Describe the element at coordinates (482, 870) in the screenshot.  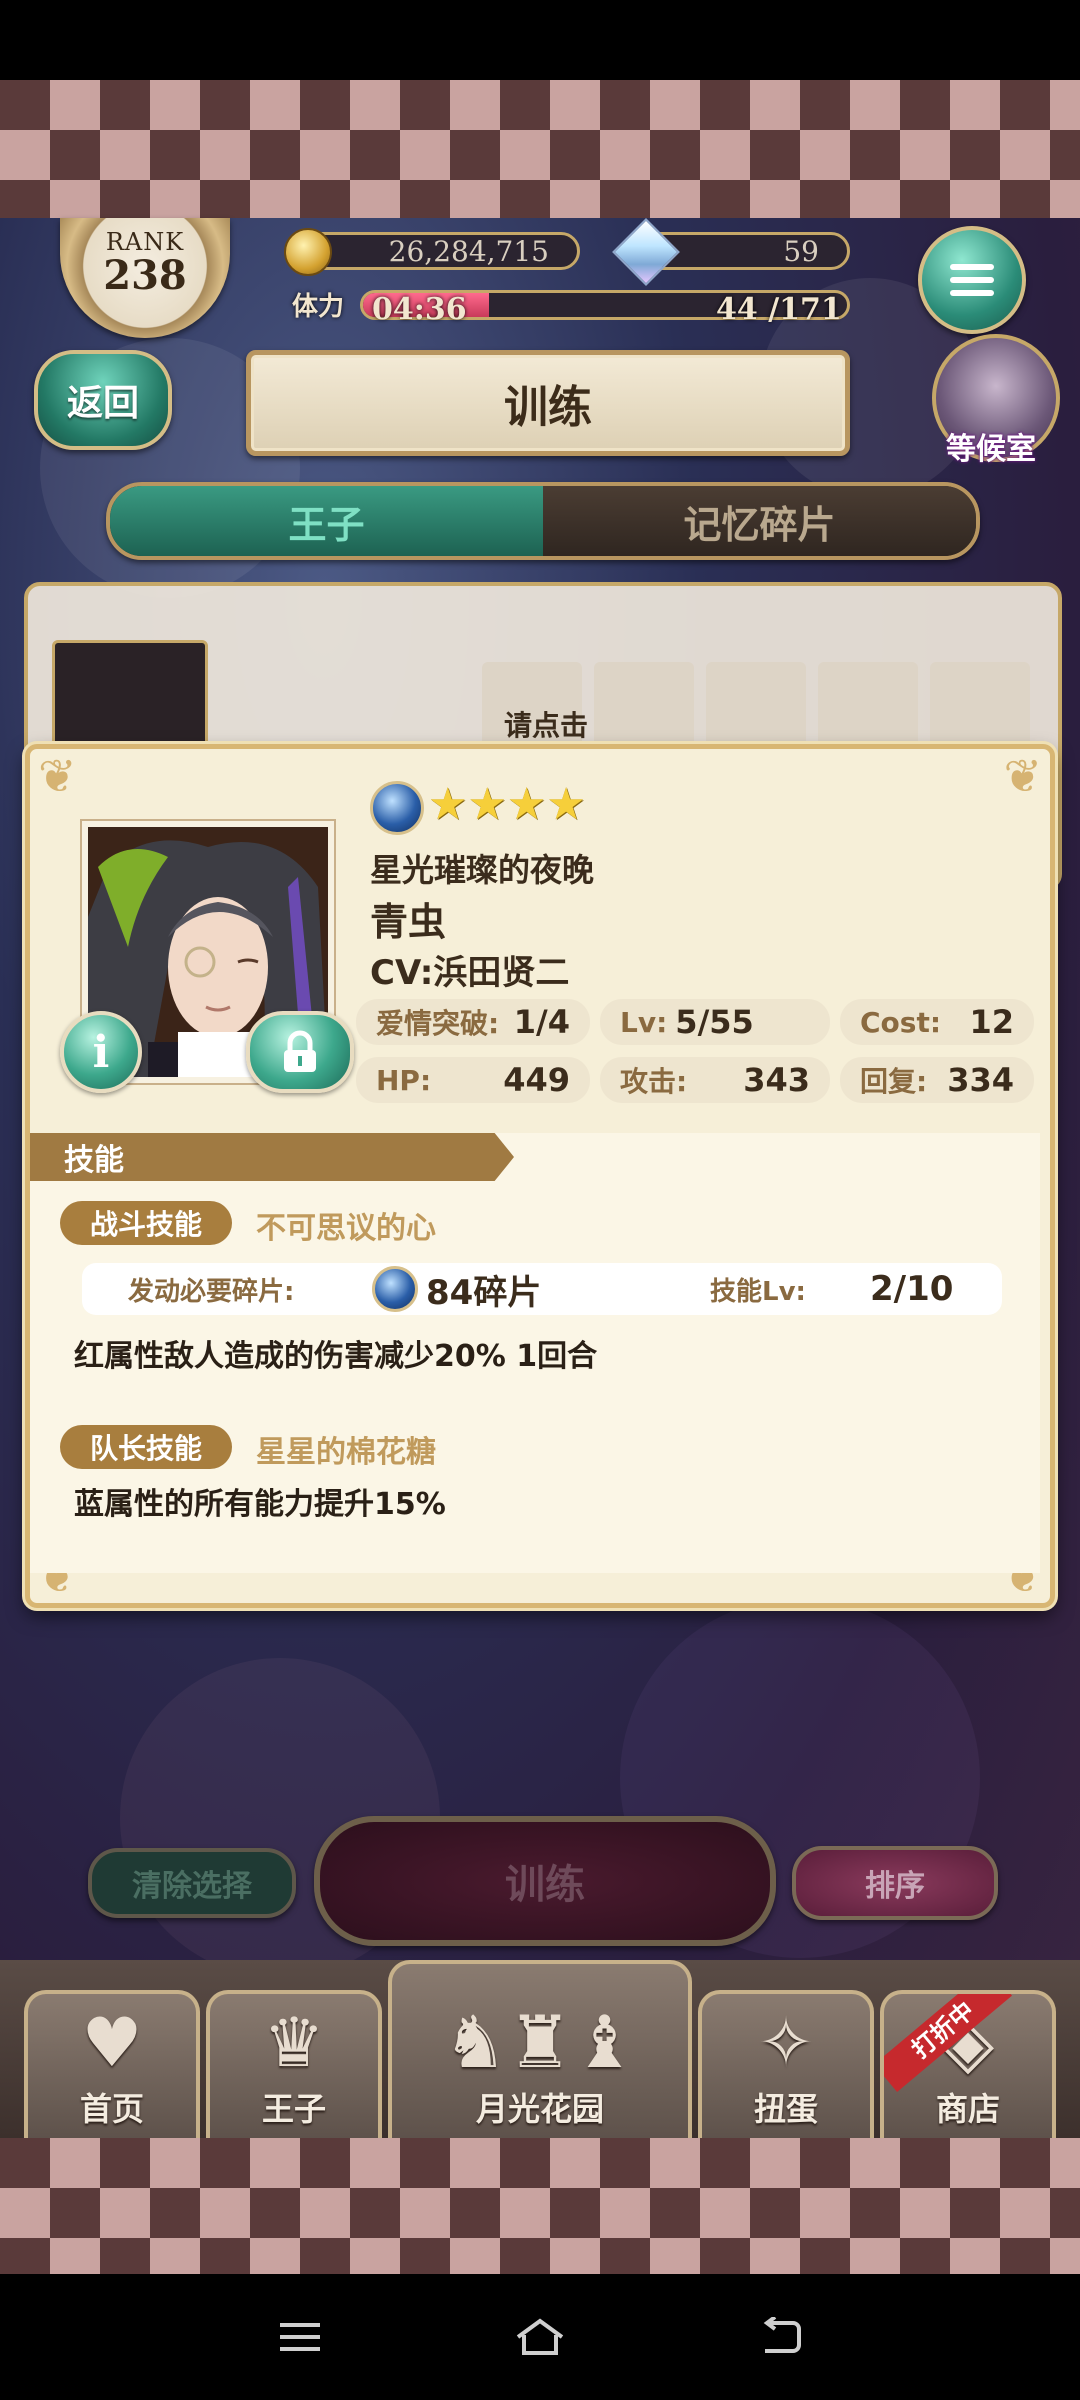
I see `card-title: 星光璀璨的夜晚` at that location.